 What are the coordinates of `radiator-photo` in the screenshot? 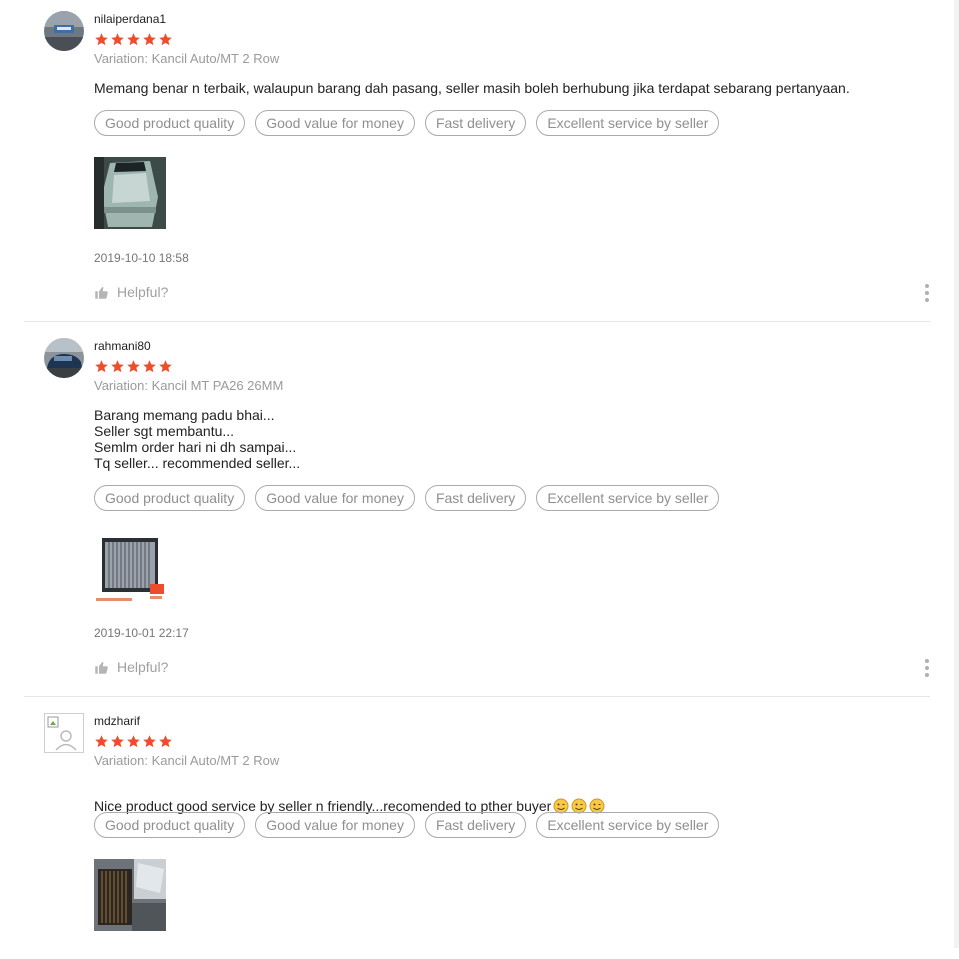 It's located at (130, 568).